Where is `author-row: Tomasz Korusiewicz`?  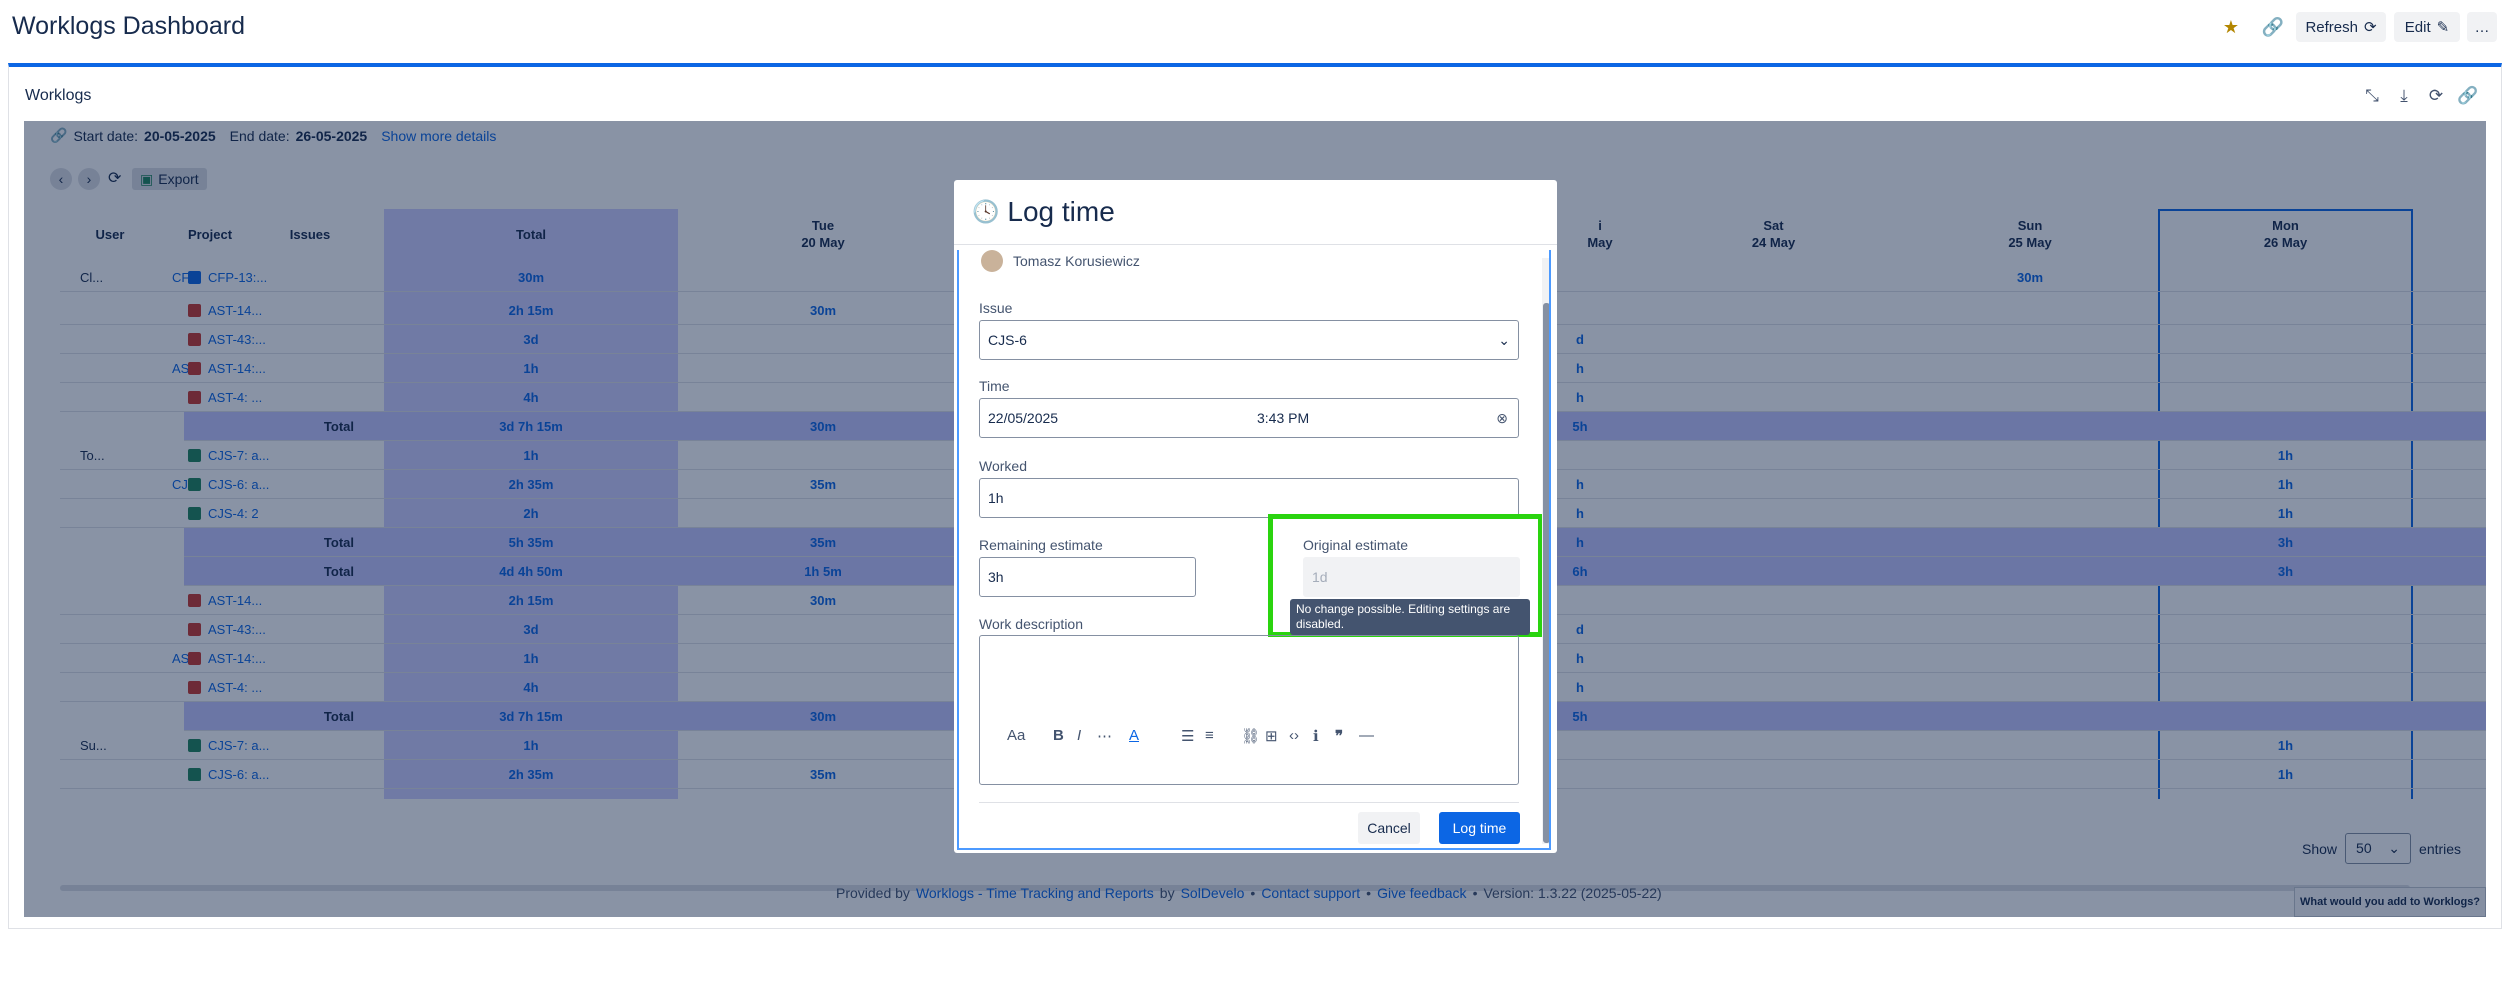 author-row: Tomasz Korusiewicz is located at coordinates (1060, 261).